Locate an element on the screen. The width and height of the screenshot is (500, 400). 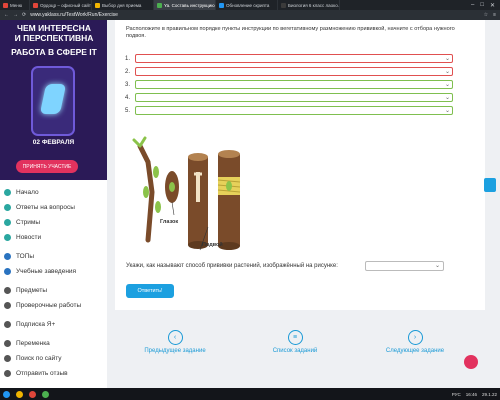
search-icon is located at coordinates (7, 358).